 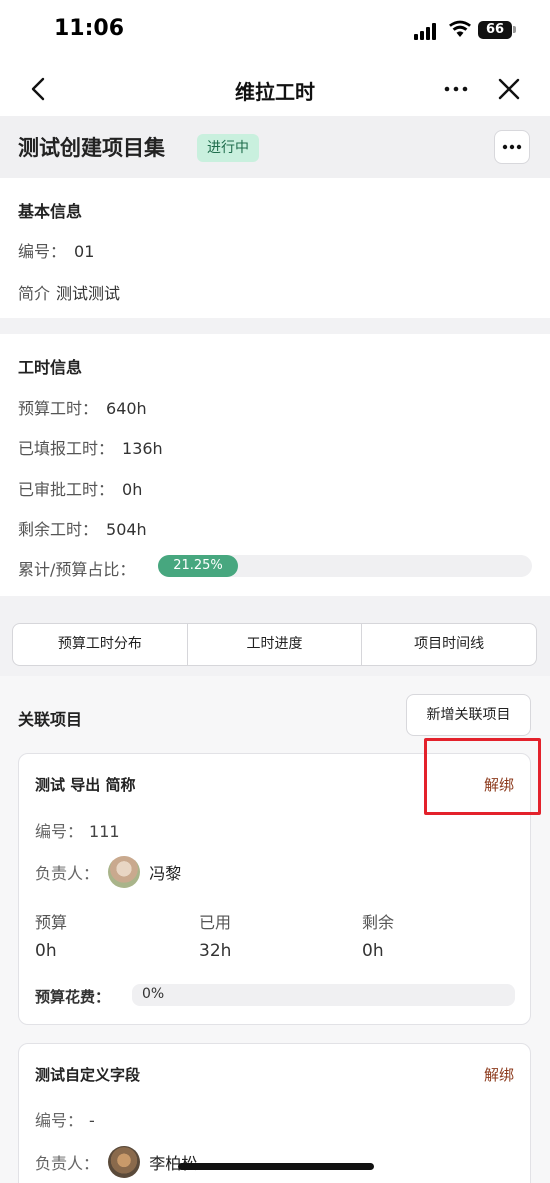 I want to click on project-header: 测试创建项目集 进行中, so click(x=275, y=147).